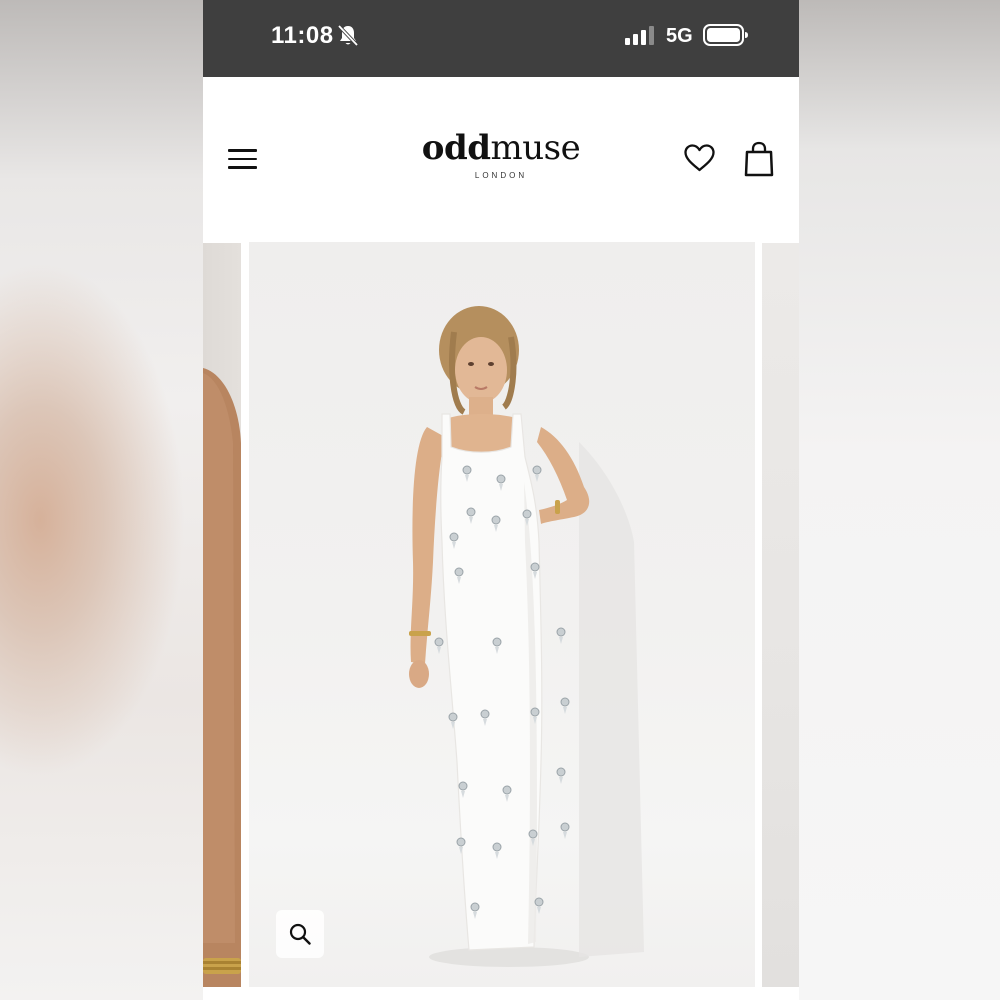  I want to click on dress-embellishments, so click(502, 692).